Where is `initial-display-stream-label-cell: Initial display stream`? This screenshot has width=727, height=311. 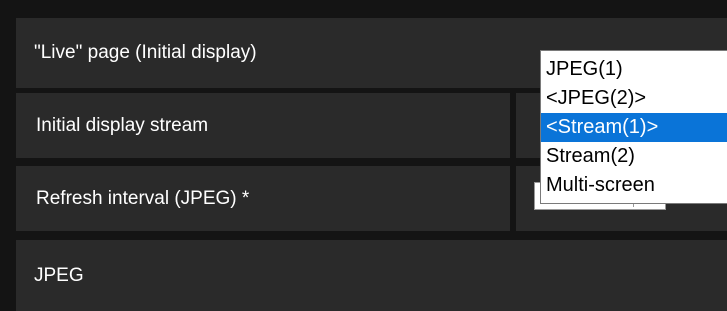 initial-display-stream-label-cell: Initial display stream is located at coordinates (263, 125).